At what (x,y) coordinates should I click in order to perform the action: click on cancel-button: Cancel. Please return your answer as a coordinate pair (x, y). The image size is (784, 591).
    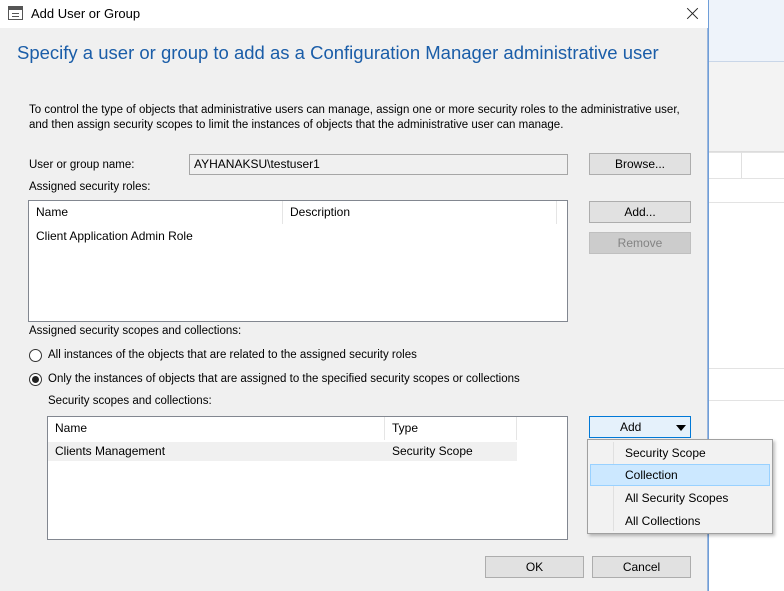
    Looking at the image, I should click on (641, 567).